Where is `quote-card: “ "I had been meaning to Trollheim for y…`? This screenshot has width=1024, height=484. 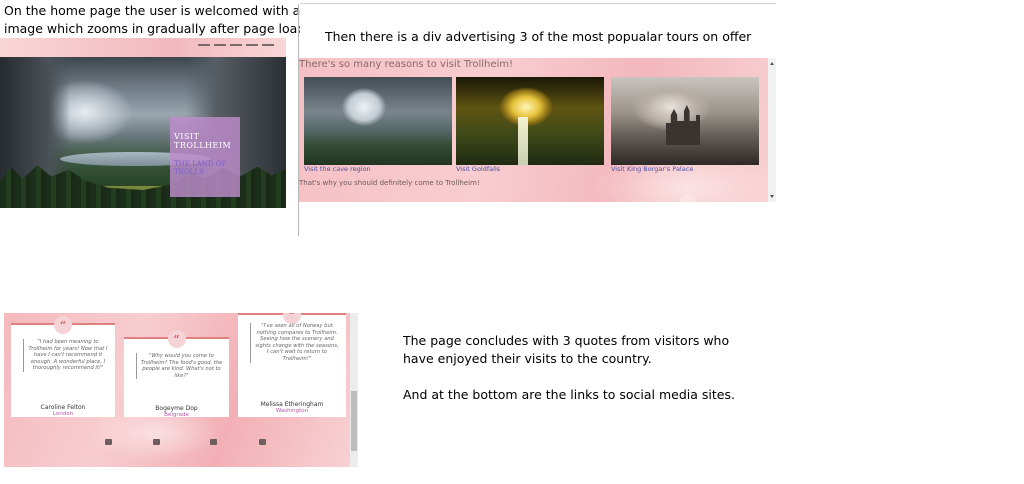
quote-card: “ "I had been meaning to Trollheim for y… is located at coordinates (63, 366).